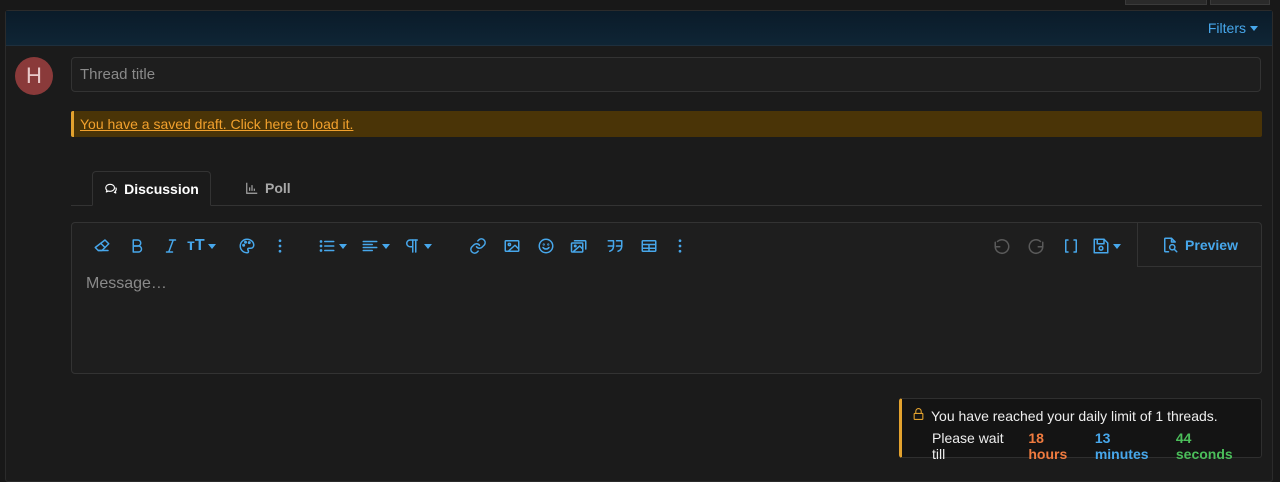 The image size is (1280, 482). I want to click on more-insert-options-button, so click(680, 246).